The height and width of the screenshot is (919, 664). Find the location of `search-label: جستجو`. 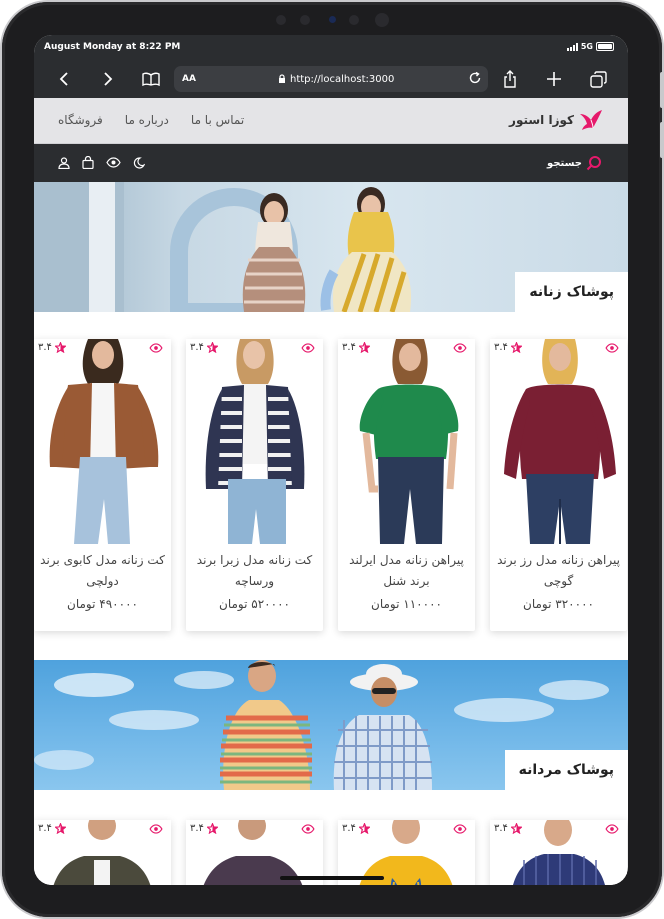

search-label: جستجو is located at coordinates (564, 163).